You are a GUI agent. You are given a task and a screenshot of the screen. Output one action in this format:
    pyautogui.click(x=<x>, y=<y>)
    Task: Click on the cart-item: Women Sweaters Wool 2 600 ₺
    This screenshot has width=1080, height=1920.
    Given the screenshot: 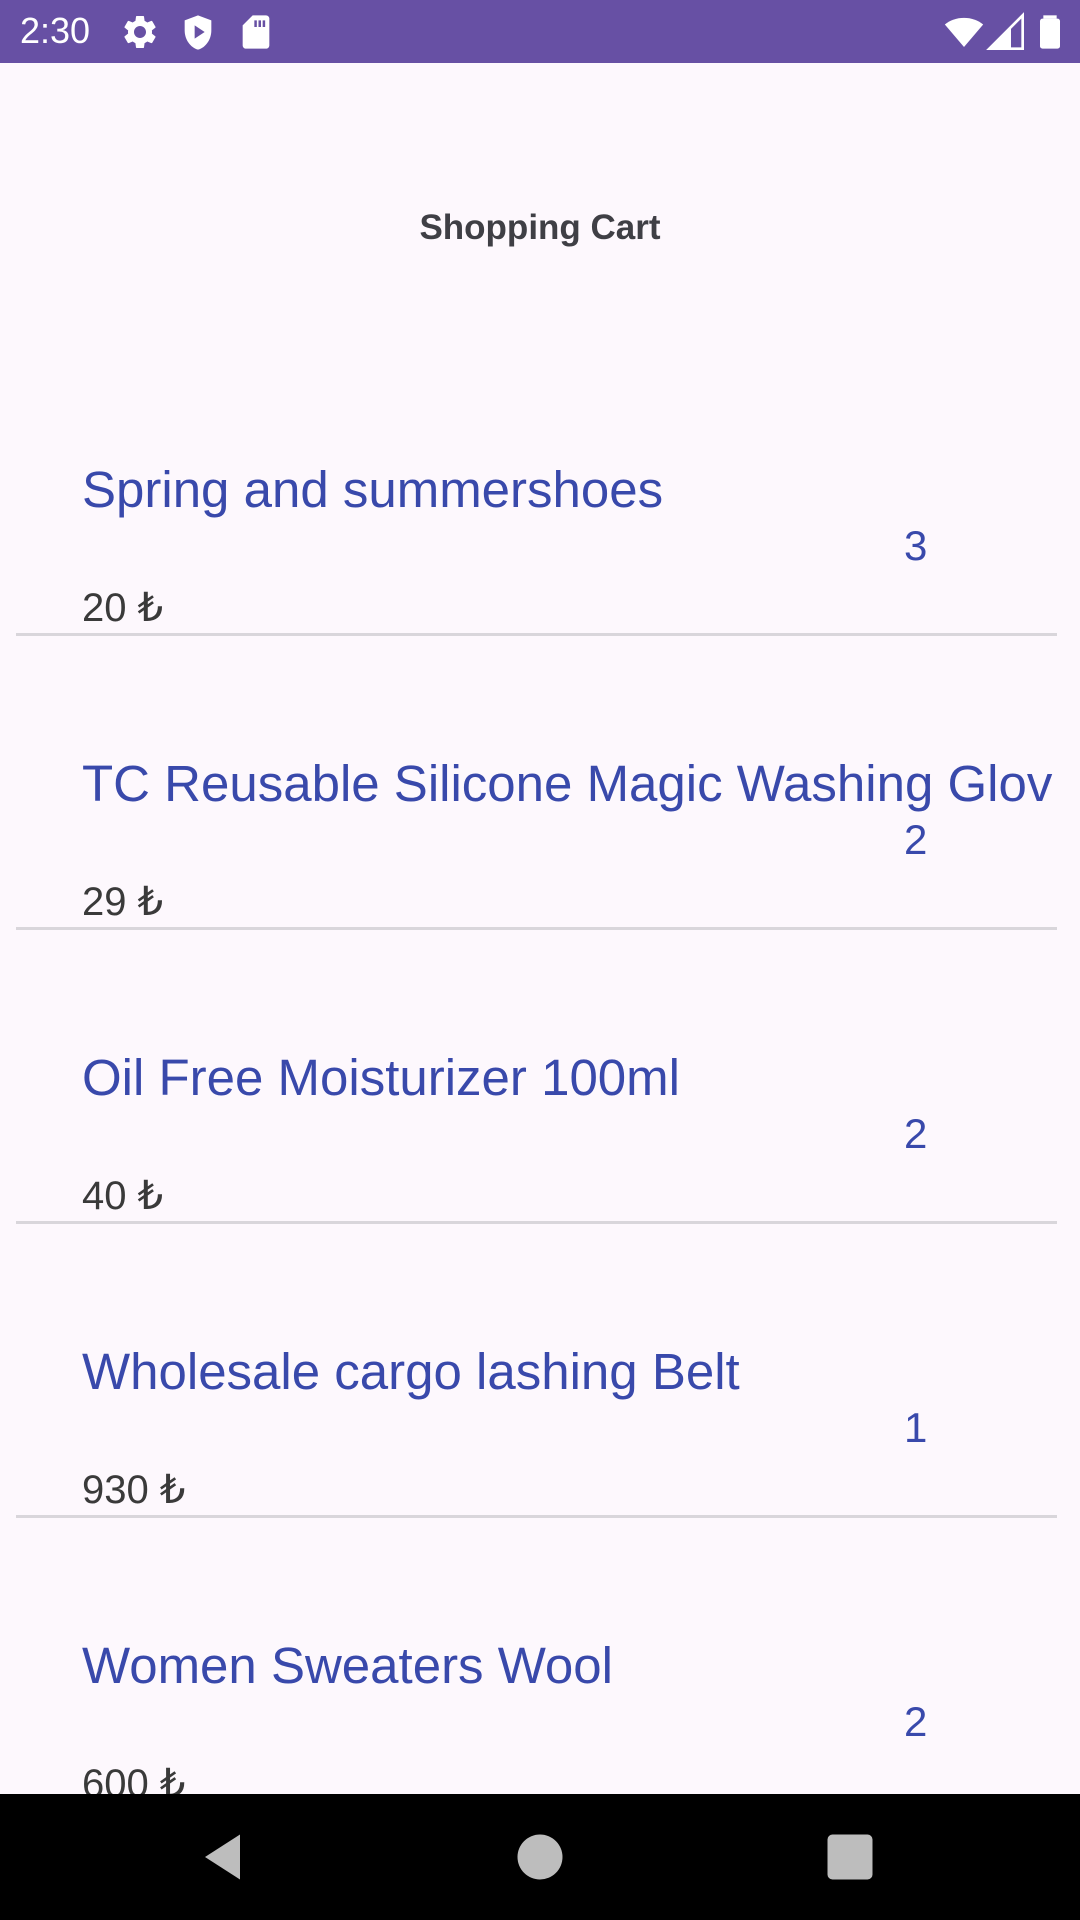 What is the action you would take?
    pyautogui.click(x=540, y=1657)
    